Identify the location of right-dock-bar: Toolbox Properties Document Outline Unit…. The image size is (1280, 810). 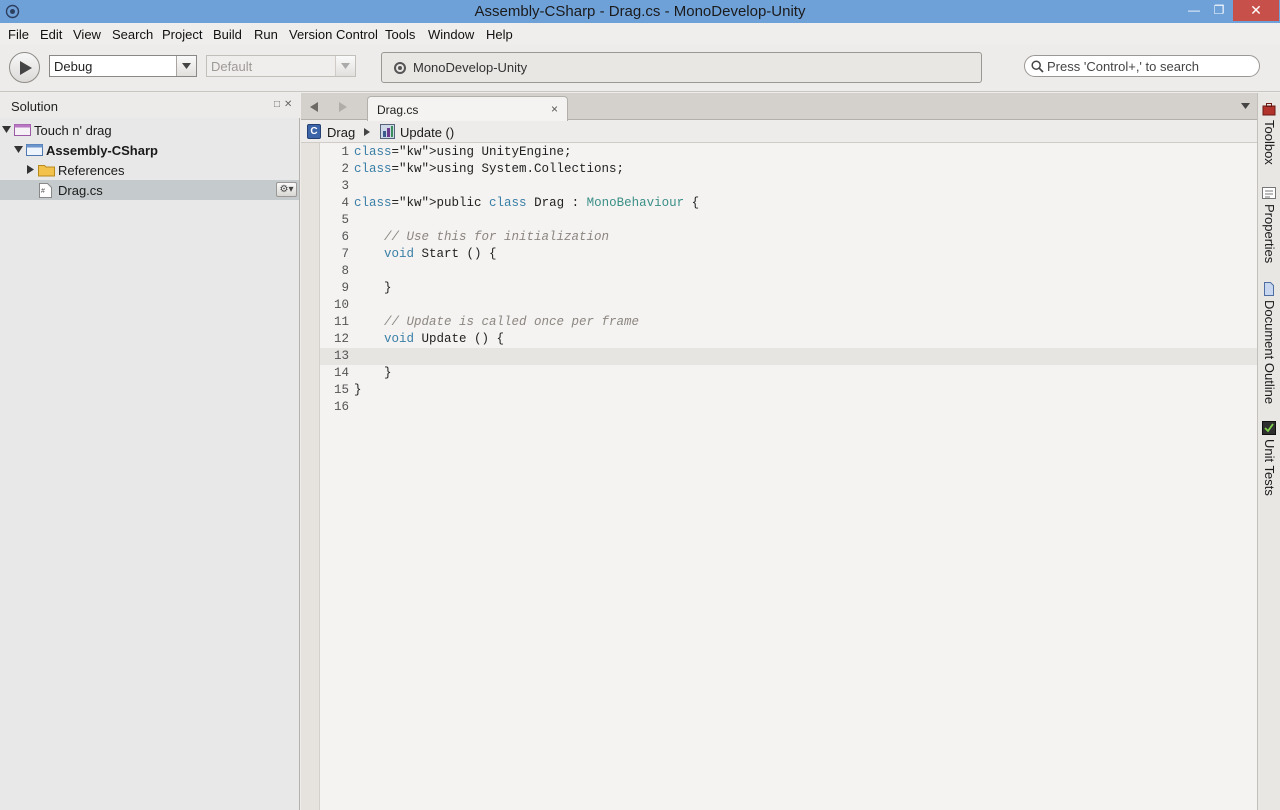
(1268, 451).